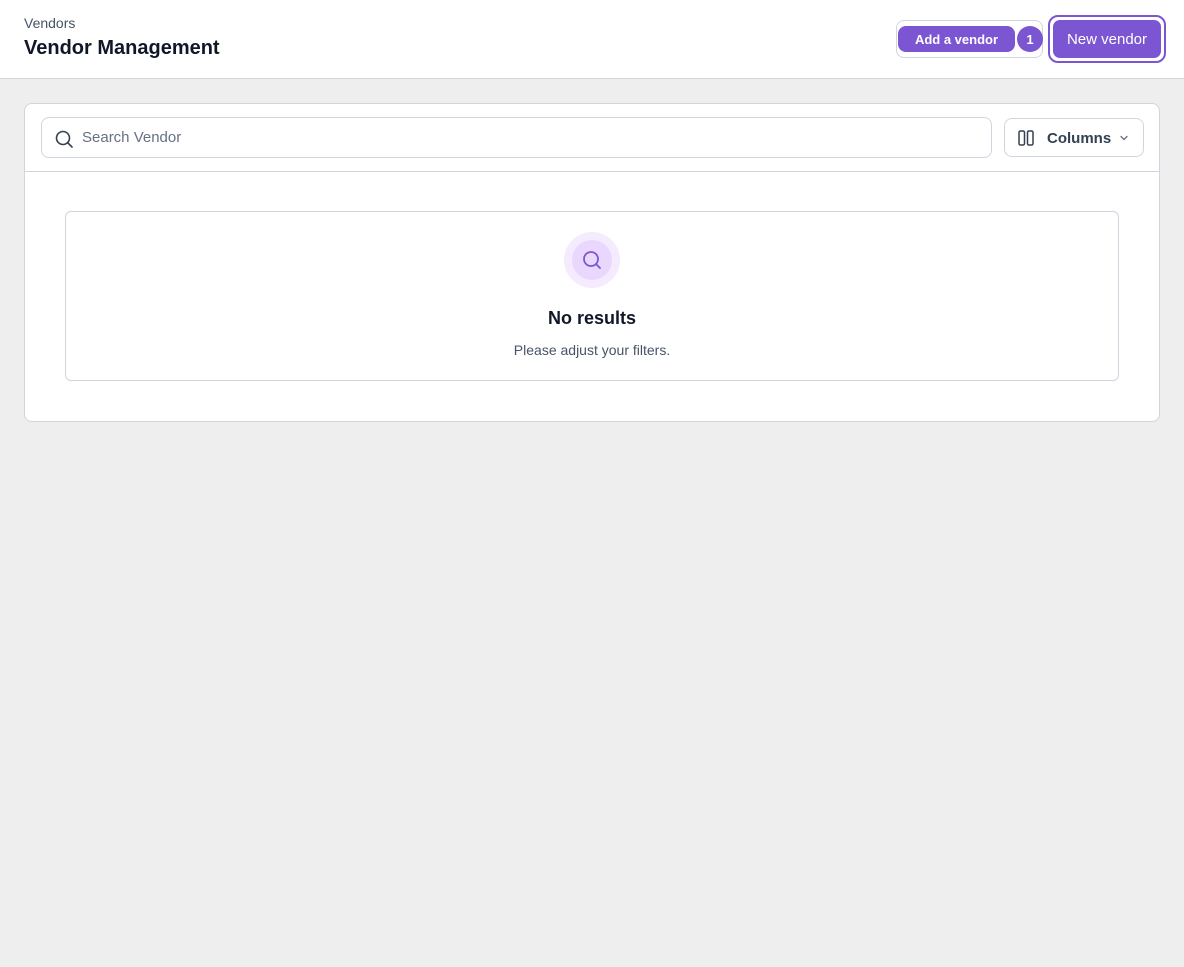  Describe the element at coordinates (1107, 39) in the screenshot. I see `new-vendor-button: New vendor` at that location.